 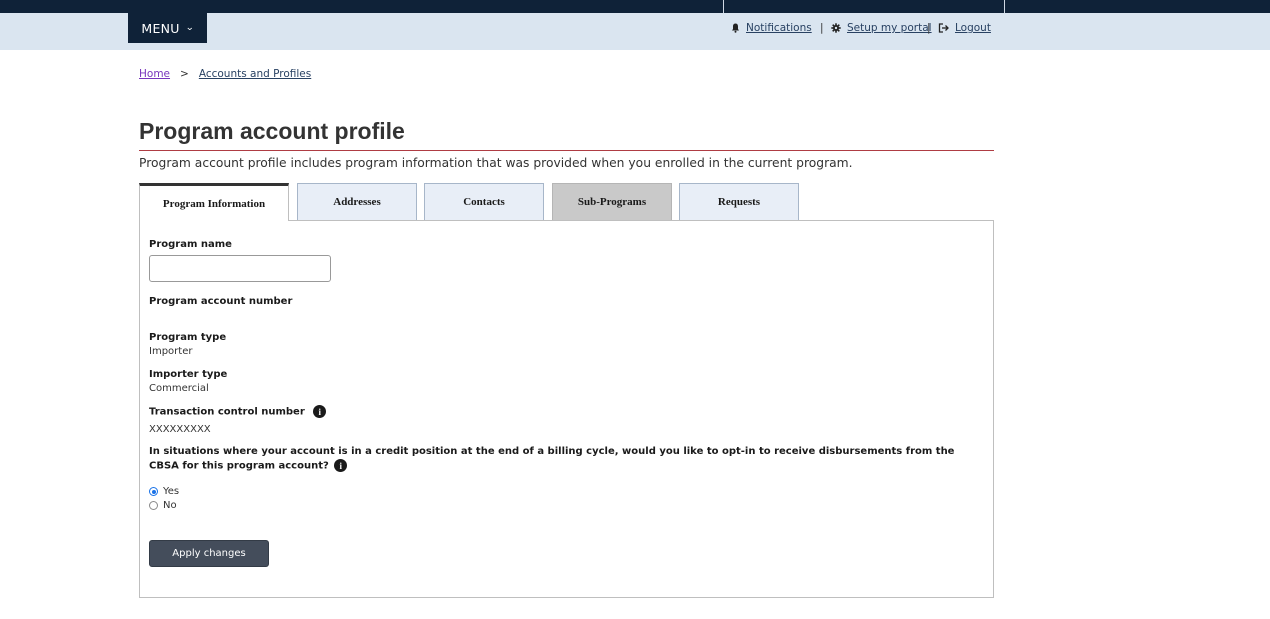 What do you see at coordinates (188, 374) in the screenshot?
I see `importer-type-label: Importer type` at bounding box center [188, 374].